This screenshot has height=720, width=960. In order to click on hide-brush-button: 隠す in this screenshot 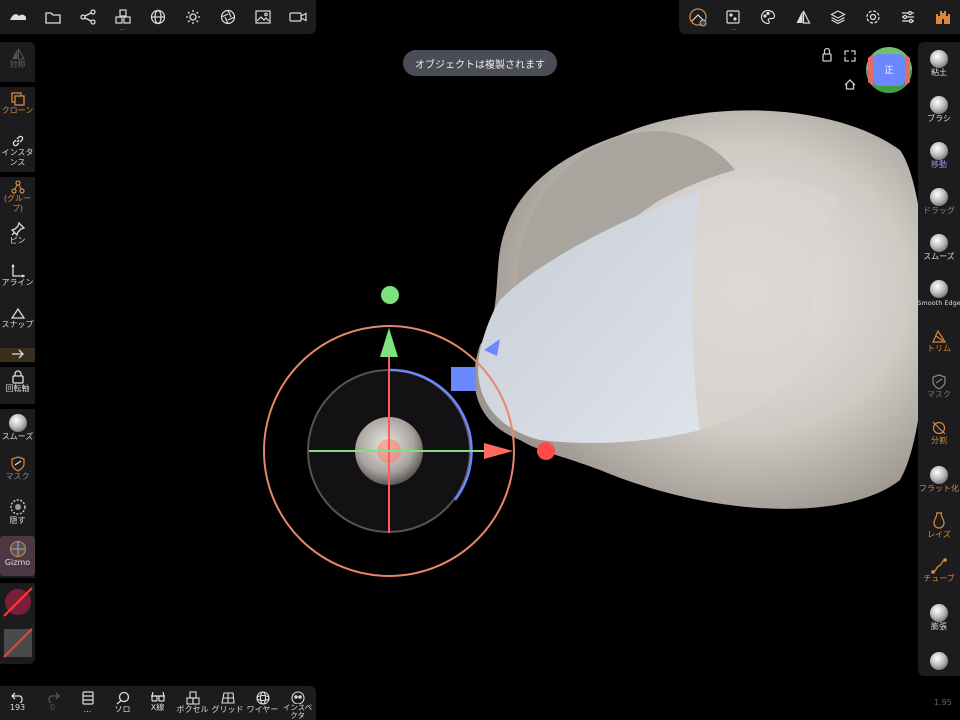, I will do `click(17, 512)`.